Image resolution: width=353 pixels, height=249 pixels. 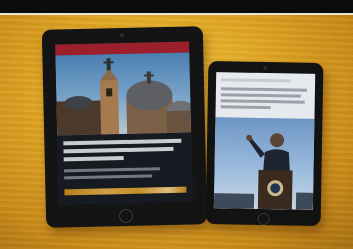 I want to click on dome-cross-bar, so click(x=148, y=75).